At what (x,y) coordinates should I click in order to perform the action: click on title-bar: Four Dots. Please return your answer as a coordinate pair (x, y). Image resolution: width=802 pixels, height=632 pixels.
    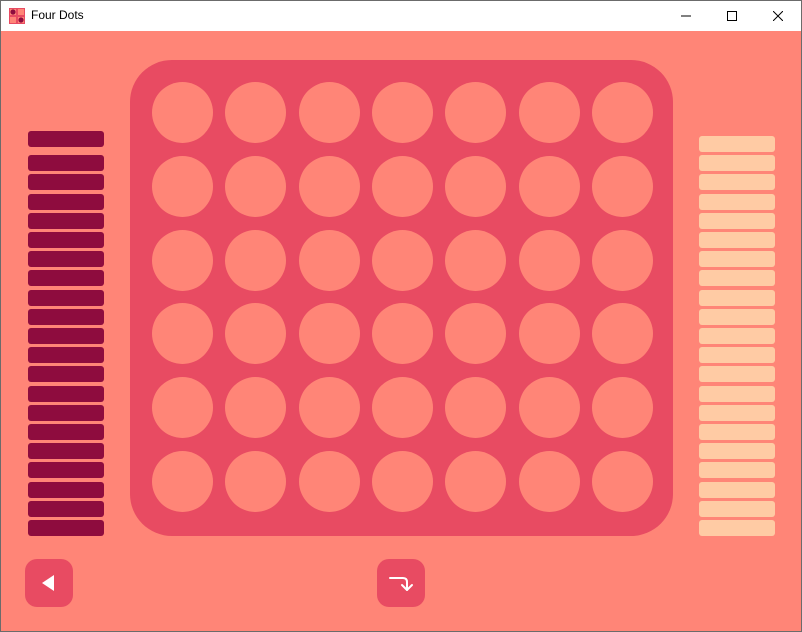
    Looking at the image, I should click on (401, 16).